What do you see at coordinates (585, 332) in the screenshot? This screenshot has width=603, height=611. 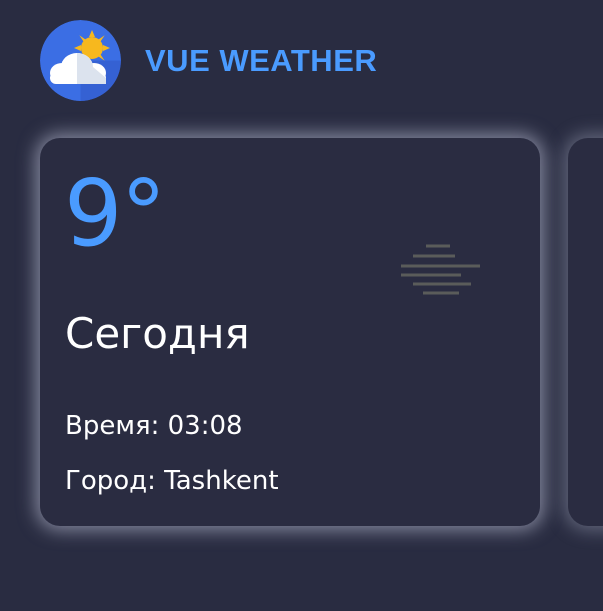 I see `next-weather-card-edge` at bounding box center [585, 332].